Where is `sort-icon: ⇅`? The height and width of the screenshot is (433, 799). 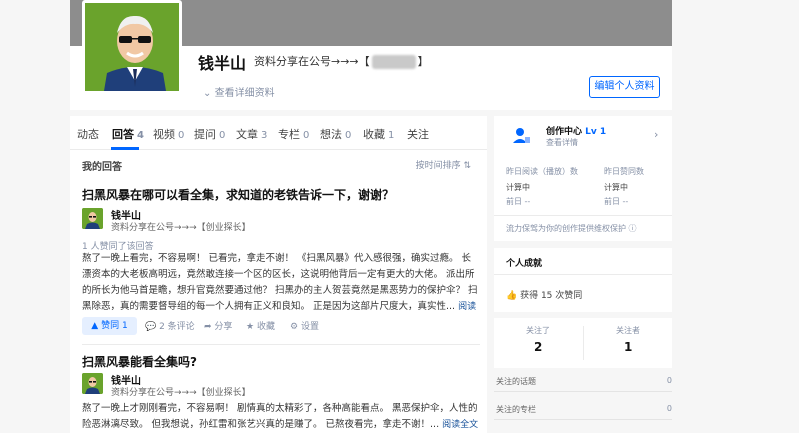
sort-icon: ⇅ is located at coordinates (467, 166).